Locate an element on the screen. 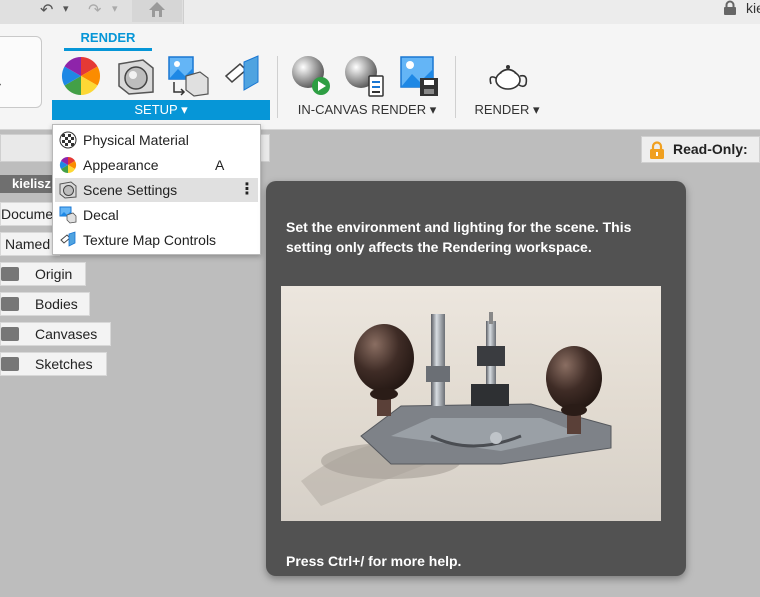 The height and width of the screenshot is (597, 760). menu-item-label: Physical Material is located at coordinates (136, 140).